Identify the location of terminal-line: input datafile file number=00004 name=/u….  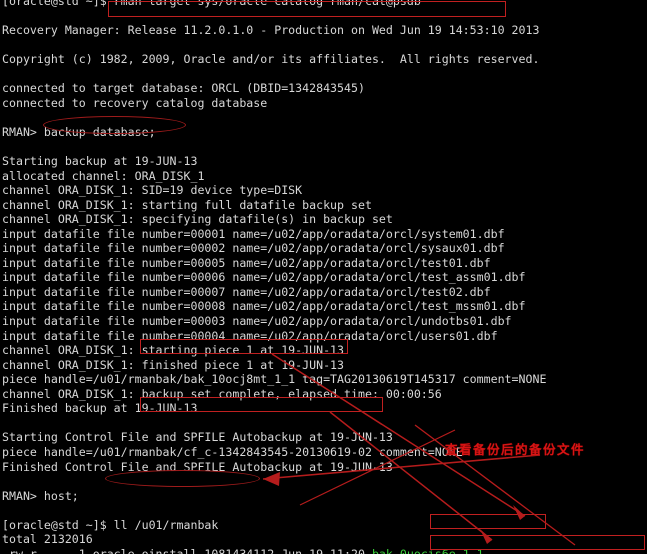
(250, 335).